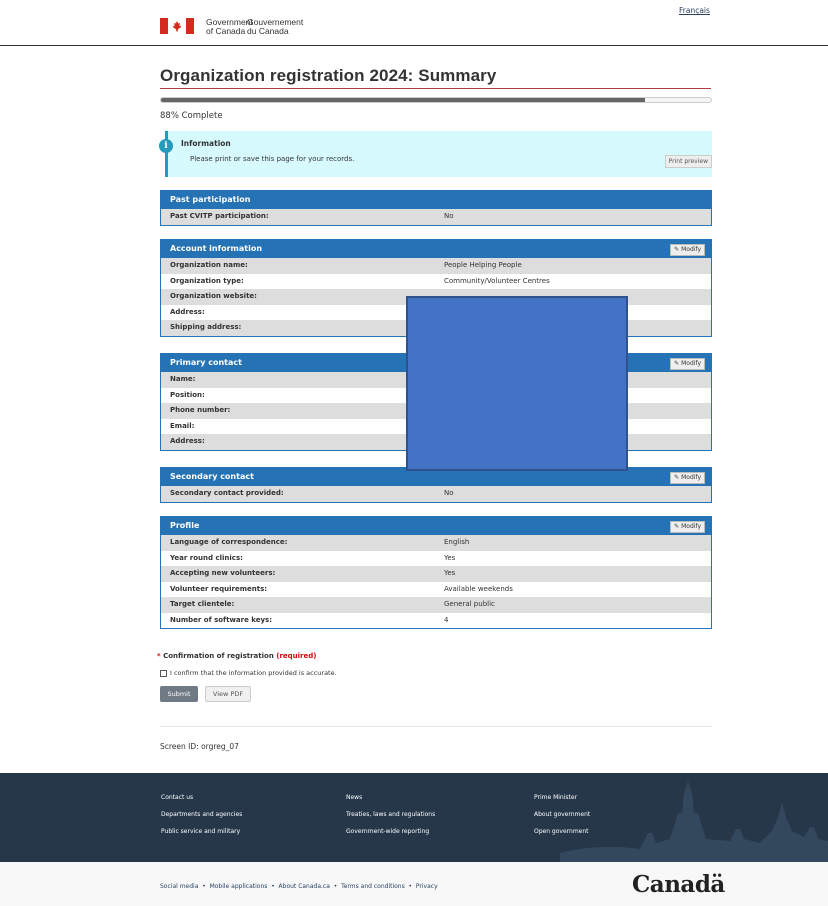 This screenshot has width=828, height=906. I want to click on footer-link: News, so click(354, 797).